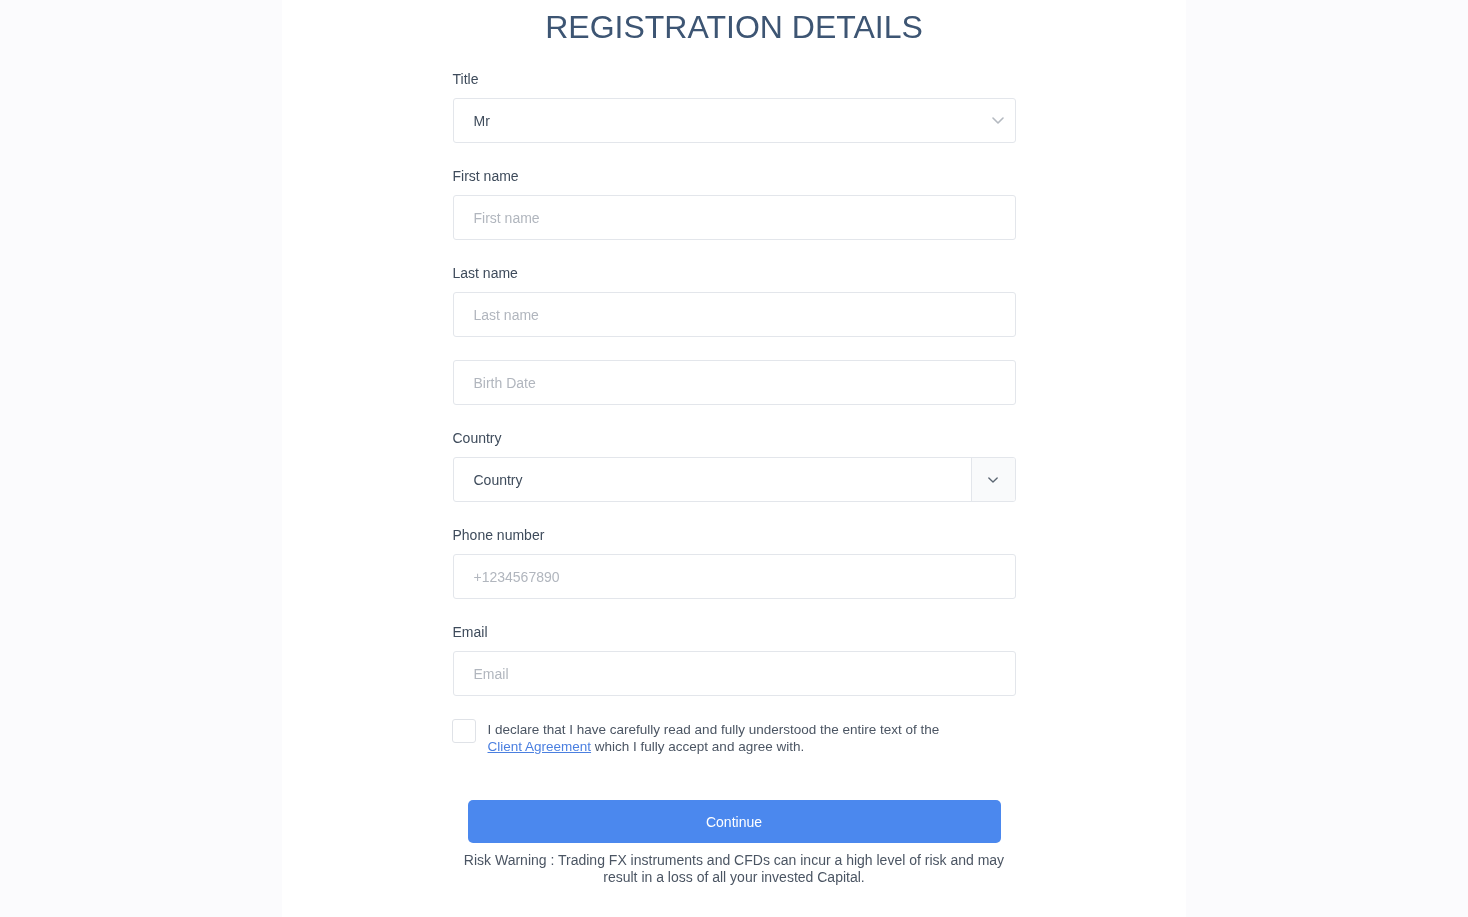  What do you see at coordinates (470, 632) in the screenshot?
I see `field-label: Email` at bounding box center [470, 632].